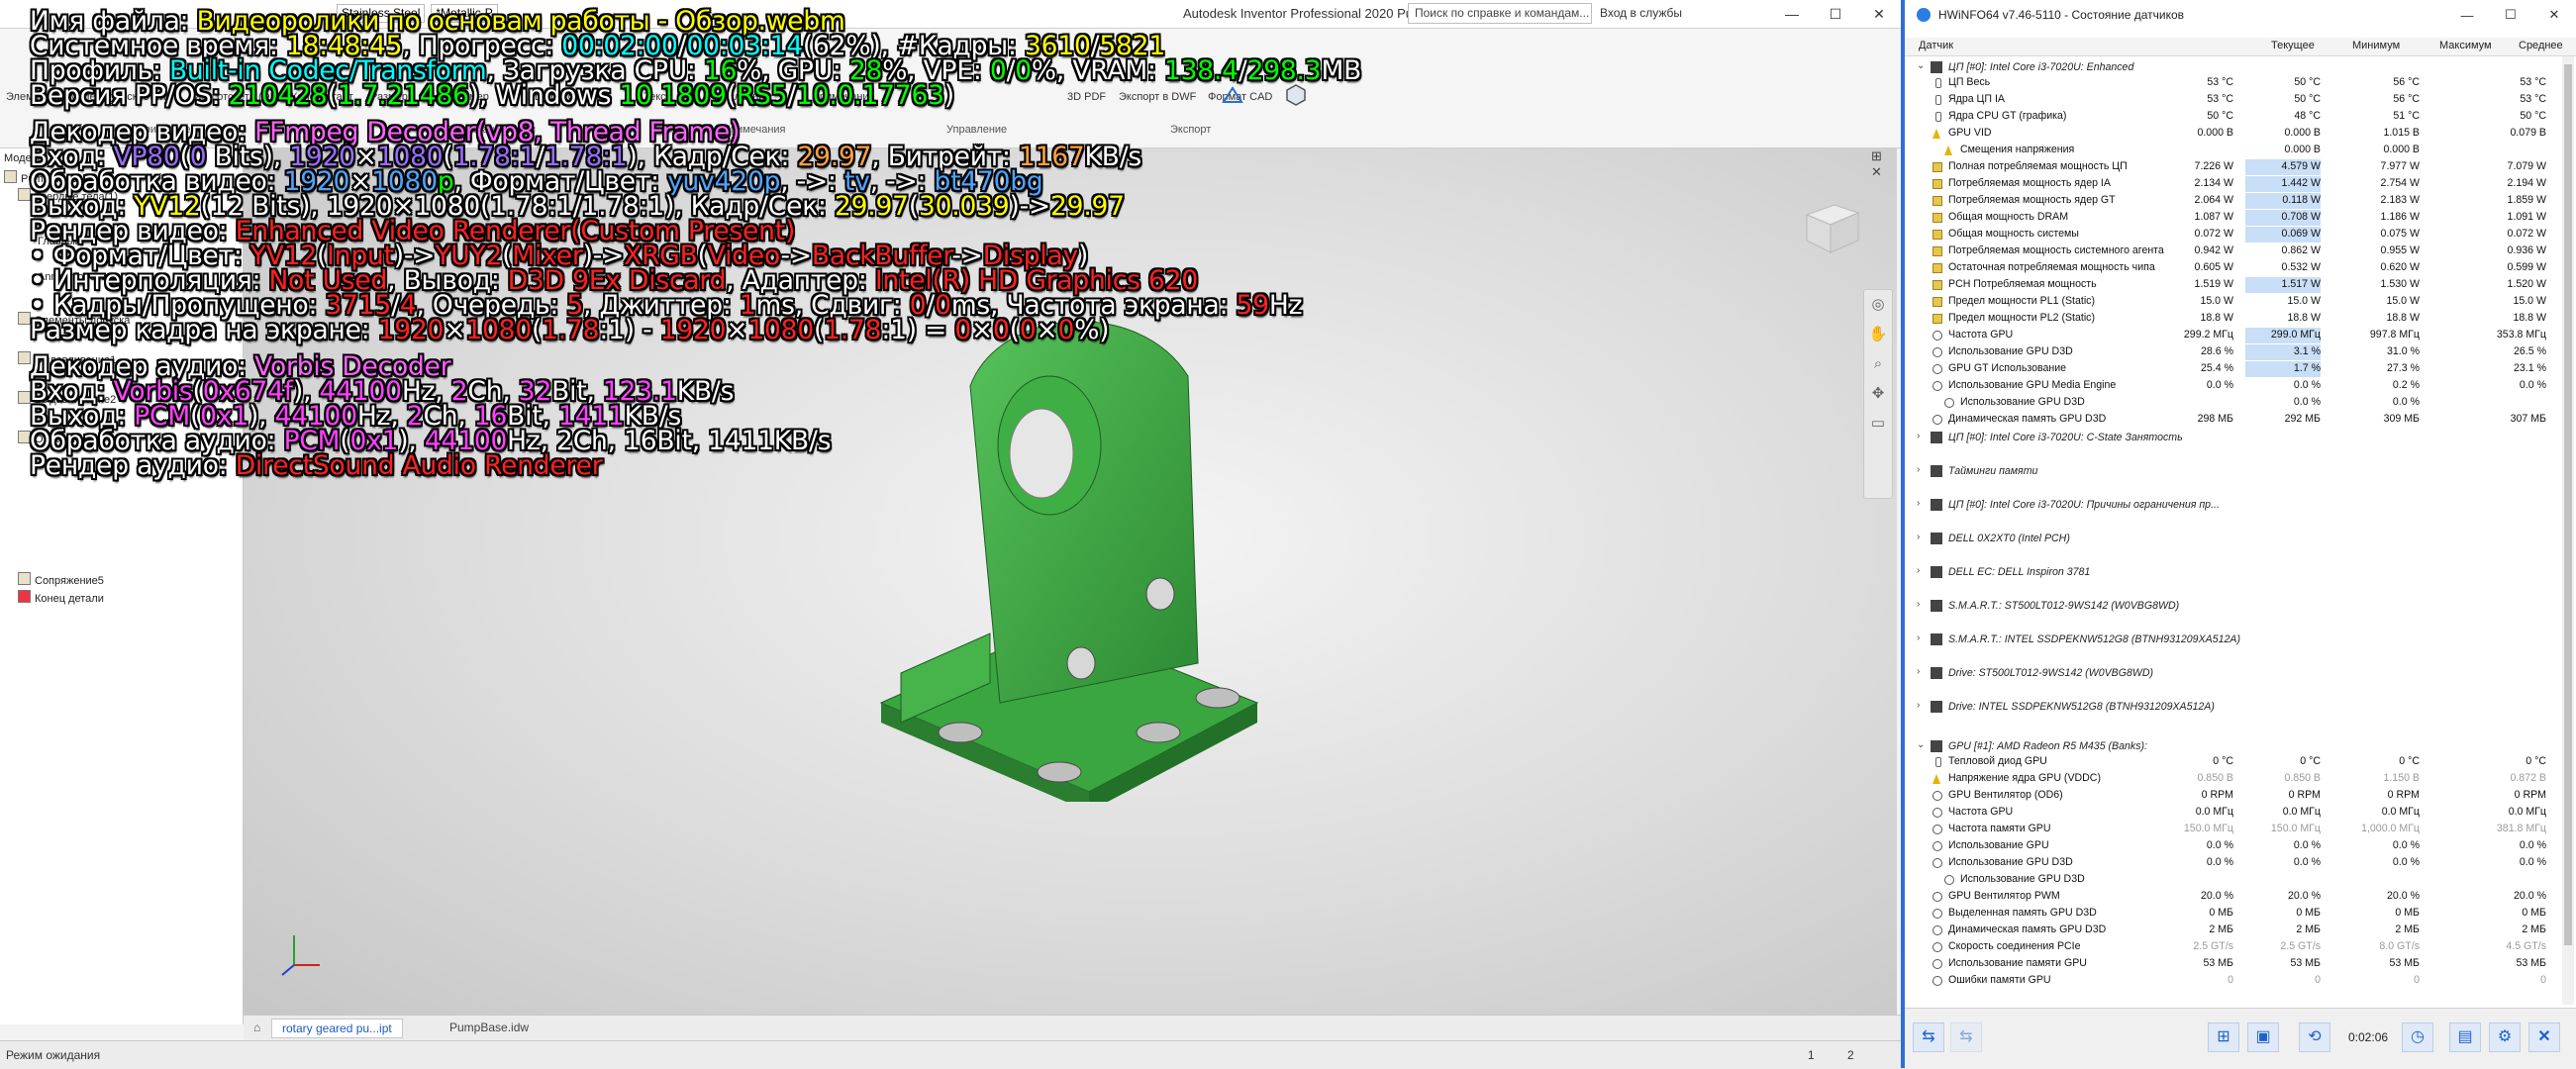  I want to click on sign-in-link: Вход в службы, so click(1641, 13).